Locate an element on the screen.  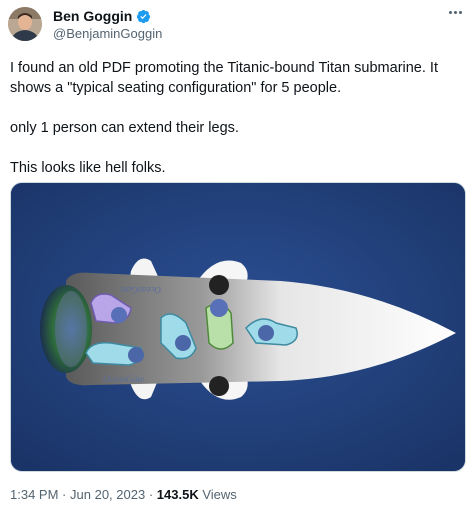
profile-photo-icon is located at coordinates (25, 24).